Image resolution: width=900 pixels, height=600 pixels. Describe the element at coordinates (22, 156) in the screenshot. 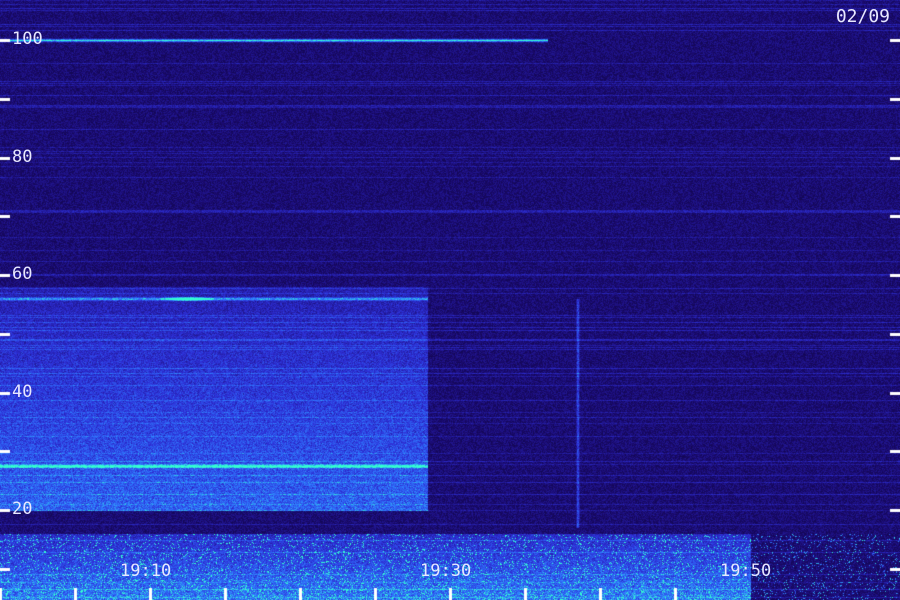

I see `y-tick-label: 80` at that location.